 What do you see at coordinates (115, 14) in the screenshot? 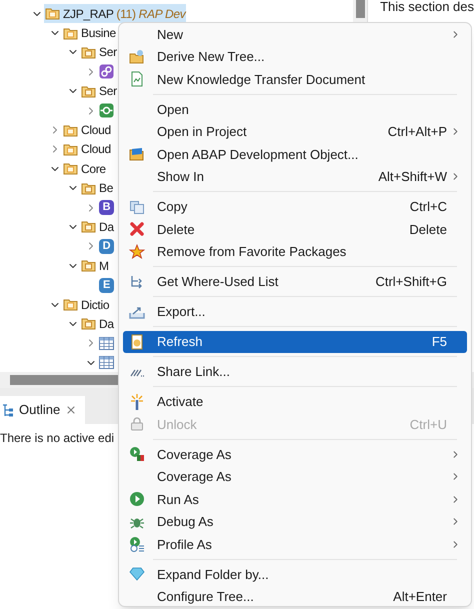
I see `tree-item: ZJP_RAP (11) RAP Dev` at bounding box center [115, 14].